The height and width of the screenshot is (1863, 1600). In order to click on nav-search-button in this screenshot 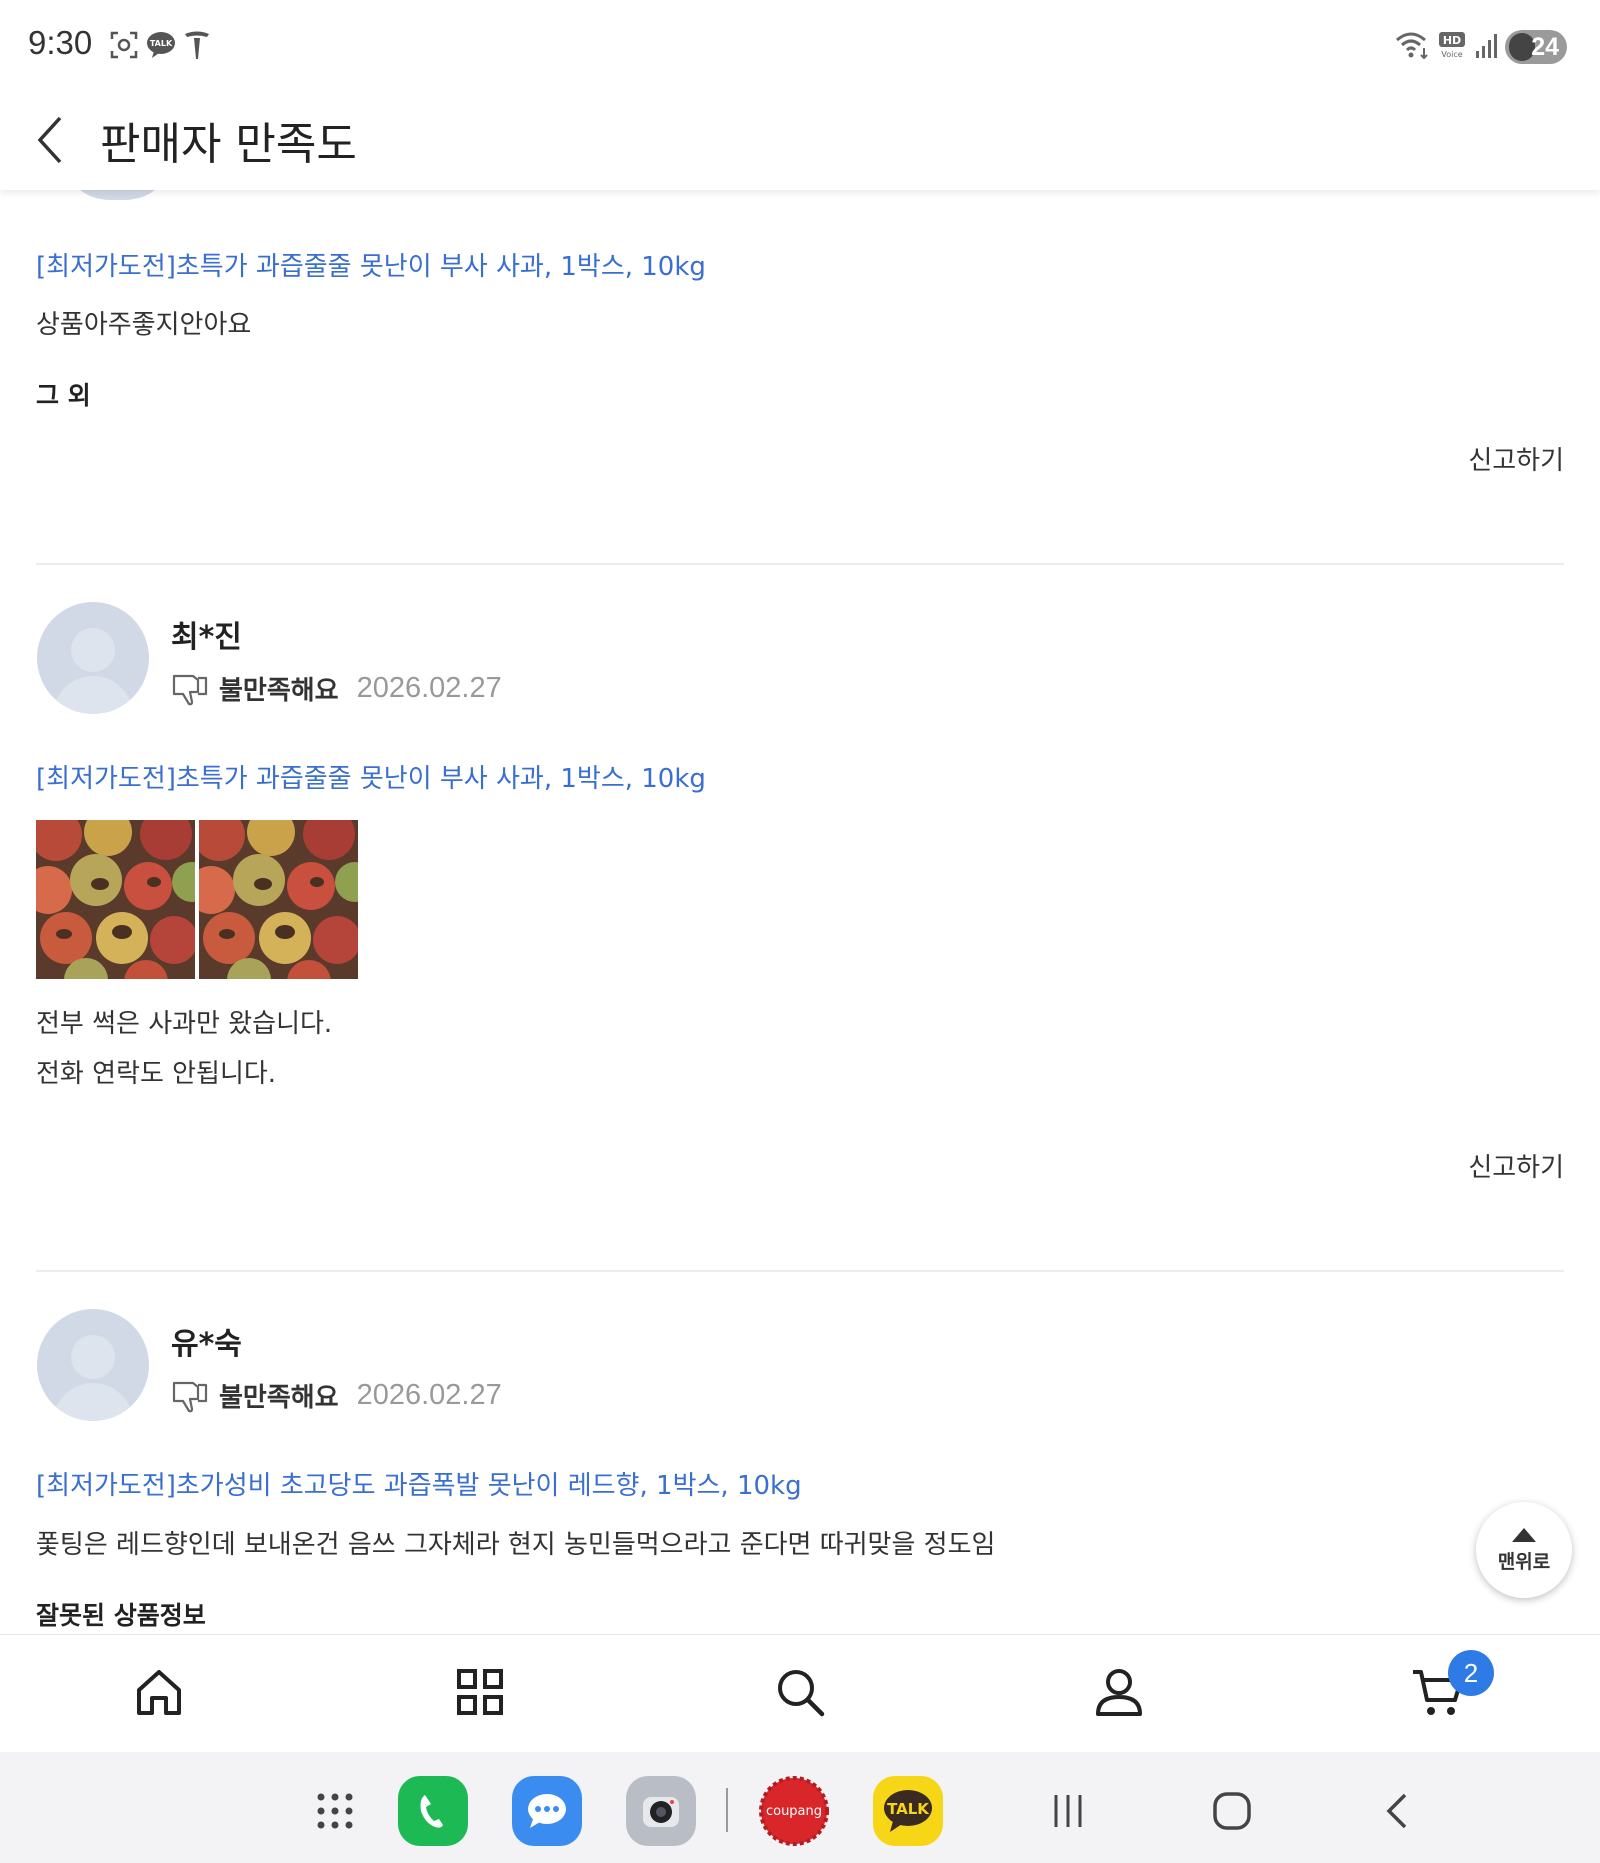, I will do `click(800, 1692)`.